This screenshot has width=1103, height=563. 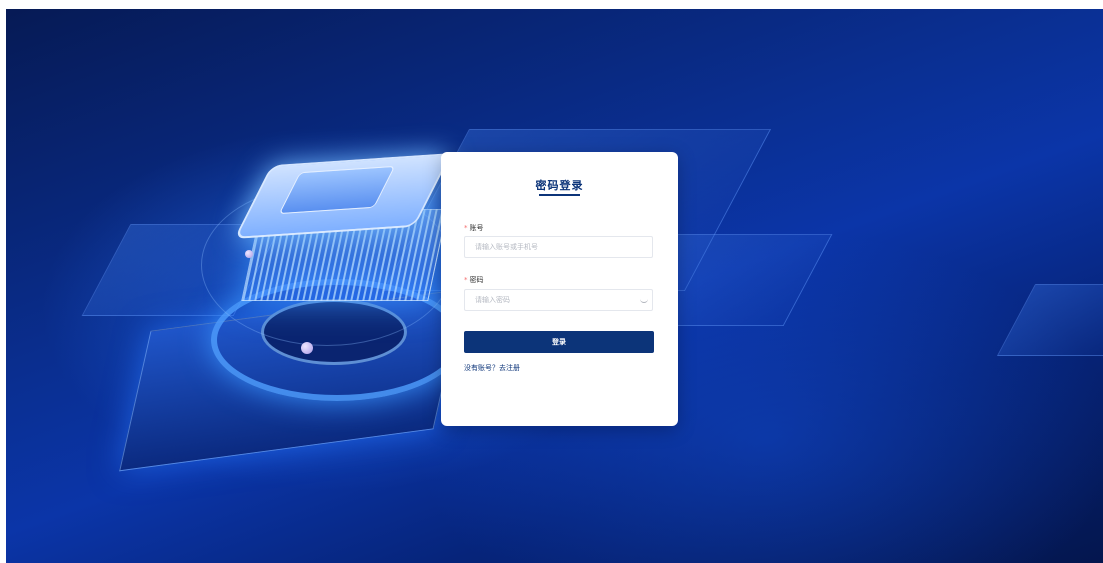 I want to click on account-label: * 账号, so click(x=474, y=228).